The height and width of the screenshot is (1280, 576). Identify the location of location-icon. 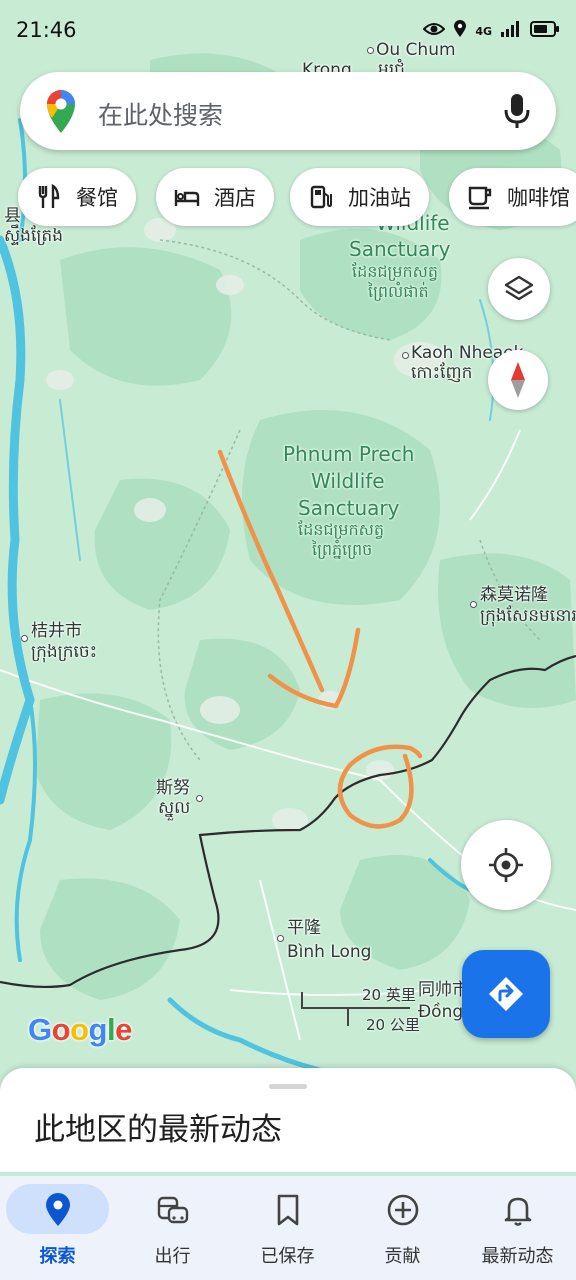
(460, 31).